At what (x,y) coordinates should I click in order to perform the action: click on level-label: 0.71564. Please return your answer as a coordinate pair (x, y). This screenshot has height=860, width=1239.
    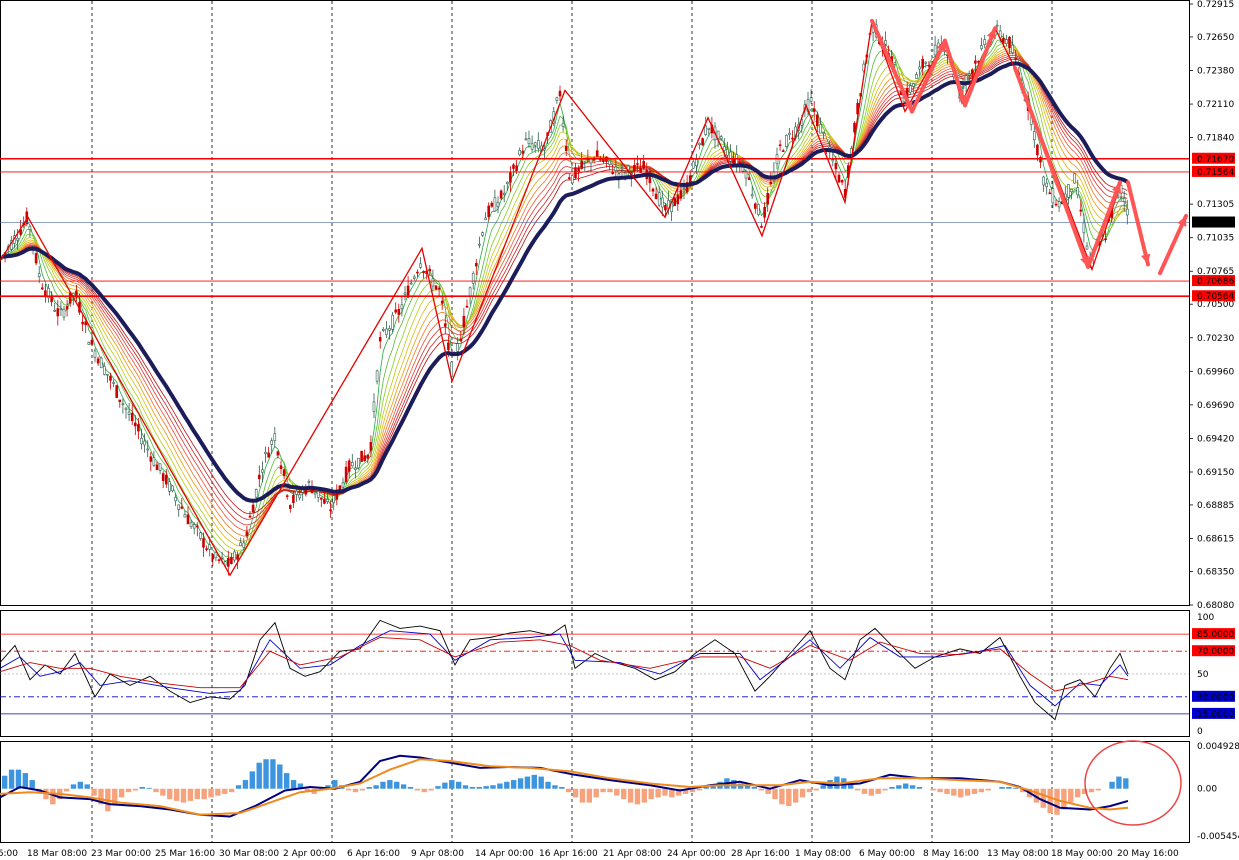
    Looking at the image, I should click on (1215, 173).